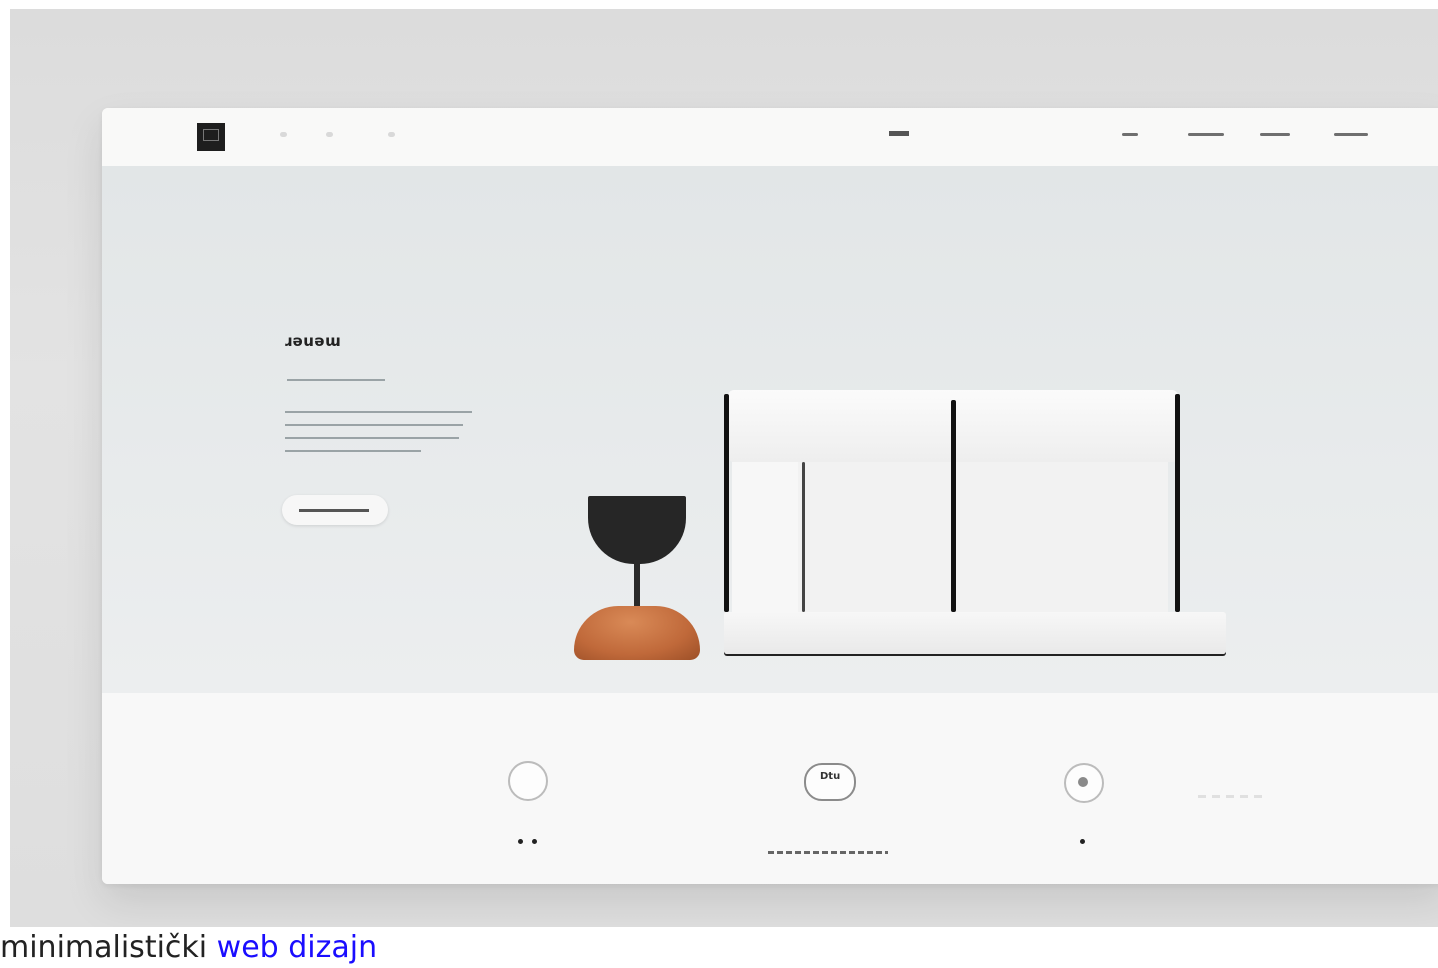 The image size is (1438, 968). Describe the element at coordinates (313, 341) in the screenshot. I see `hero-title: ɹǝuǝɯ` at that location.